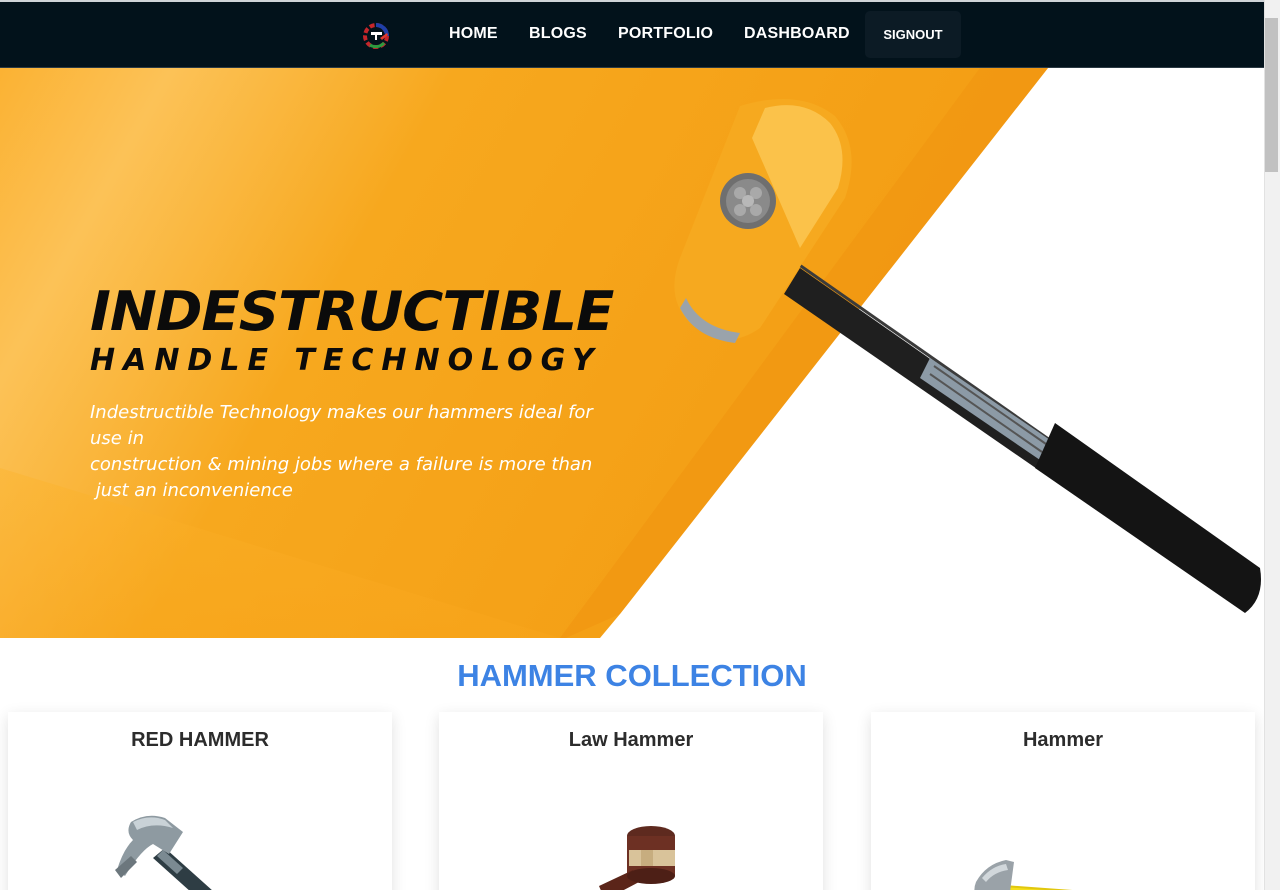 This screenshot has width=1280, height=890. I want to click on nav-portfolio: PORTFOLIO, so click(665, 34).